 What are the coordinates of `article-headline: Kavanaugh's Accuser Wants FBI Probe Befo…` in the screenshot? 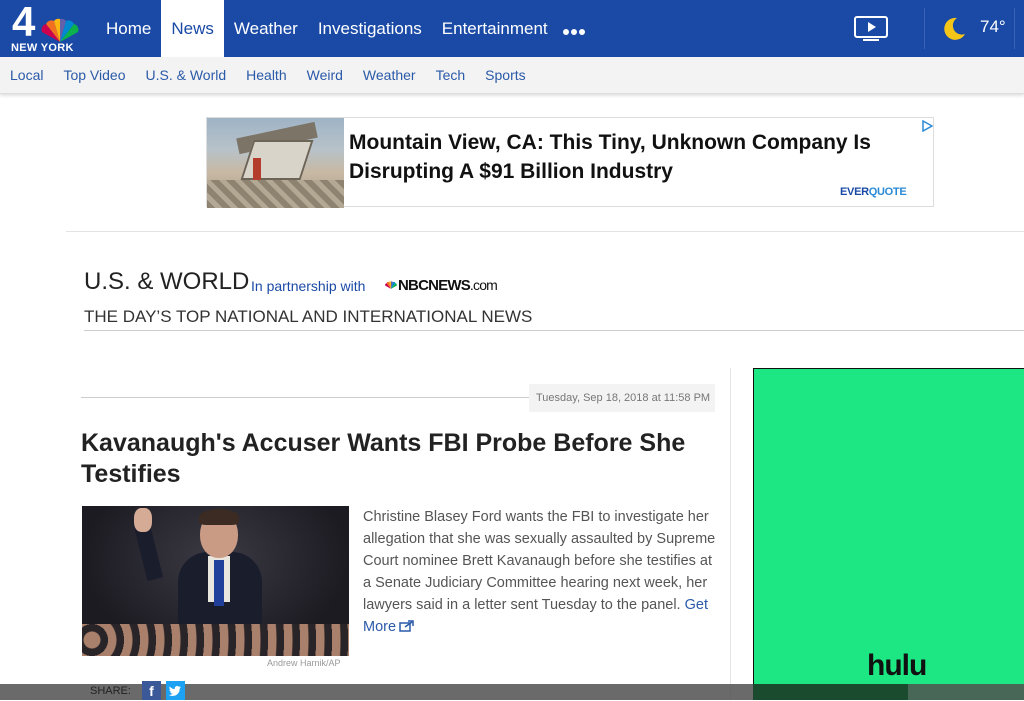 It's located at (396, 459).